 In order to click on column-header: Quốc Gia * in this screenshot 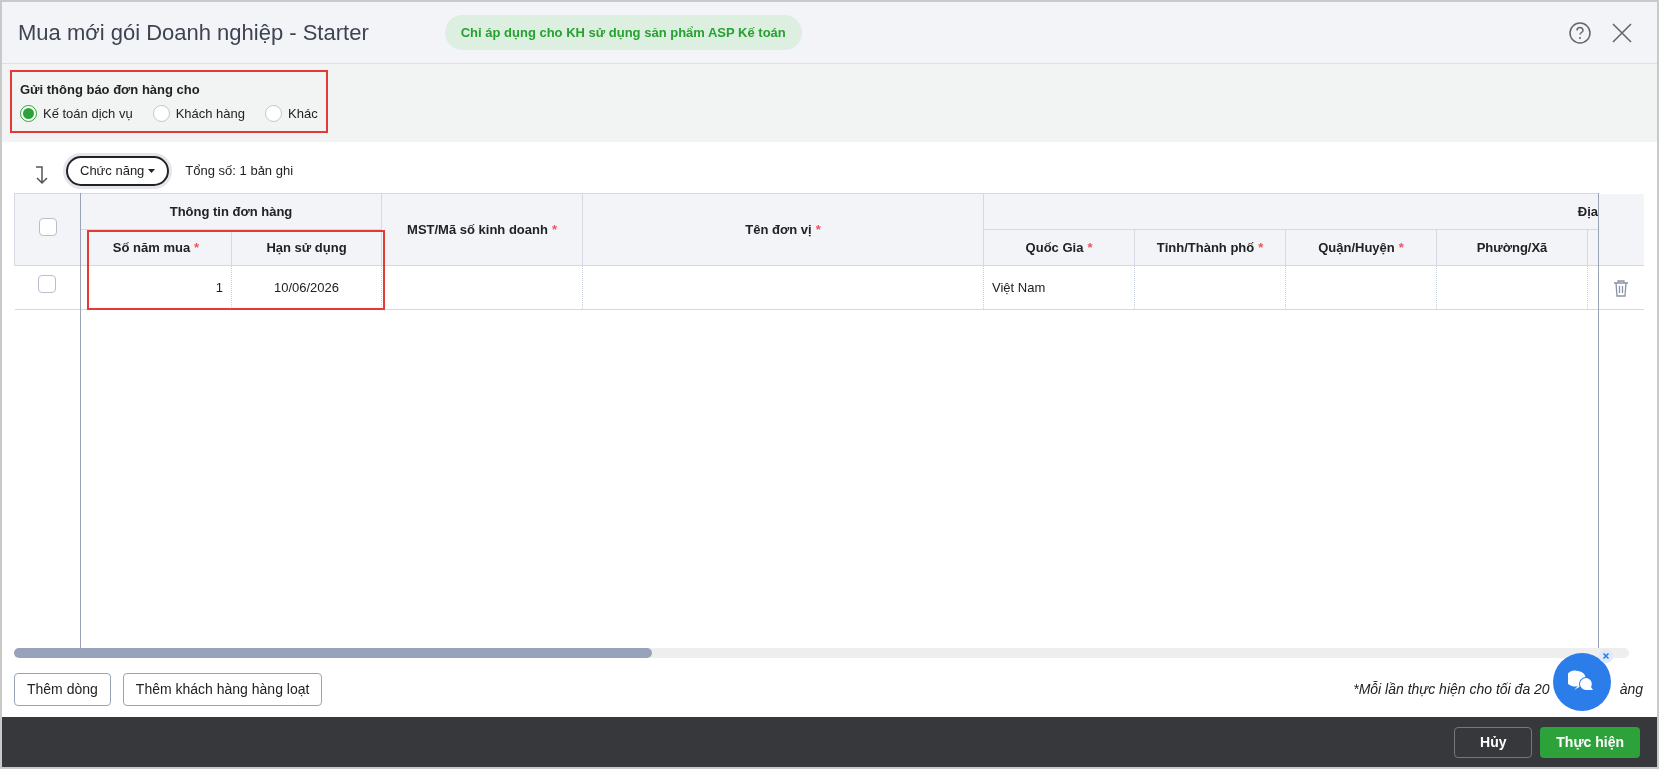, I will do `click(1059, 247)`.